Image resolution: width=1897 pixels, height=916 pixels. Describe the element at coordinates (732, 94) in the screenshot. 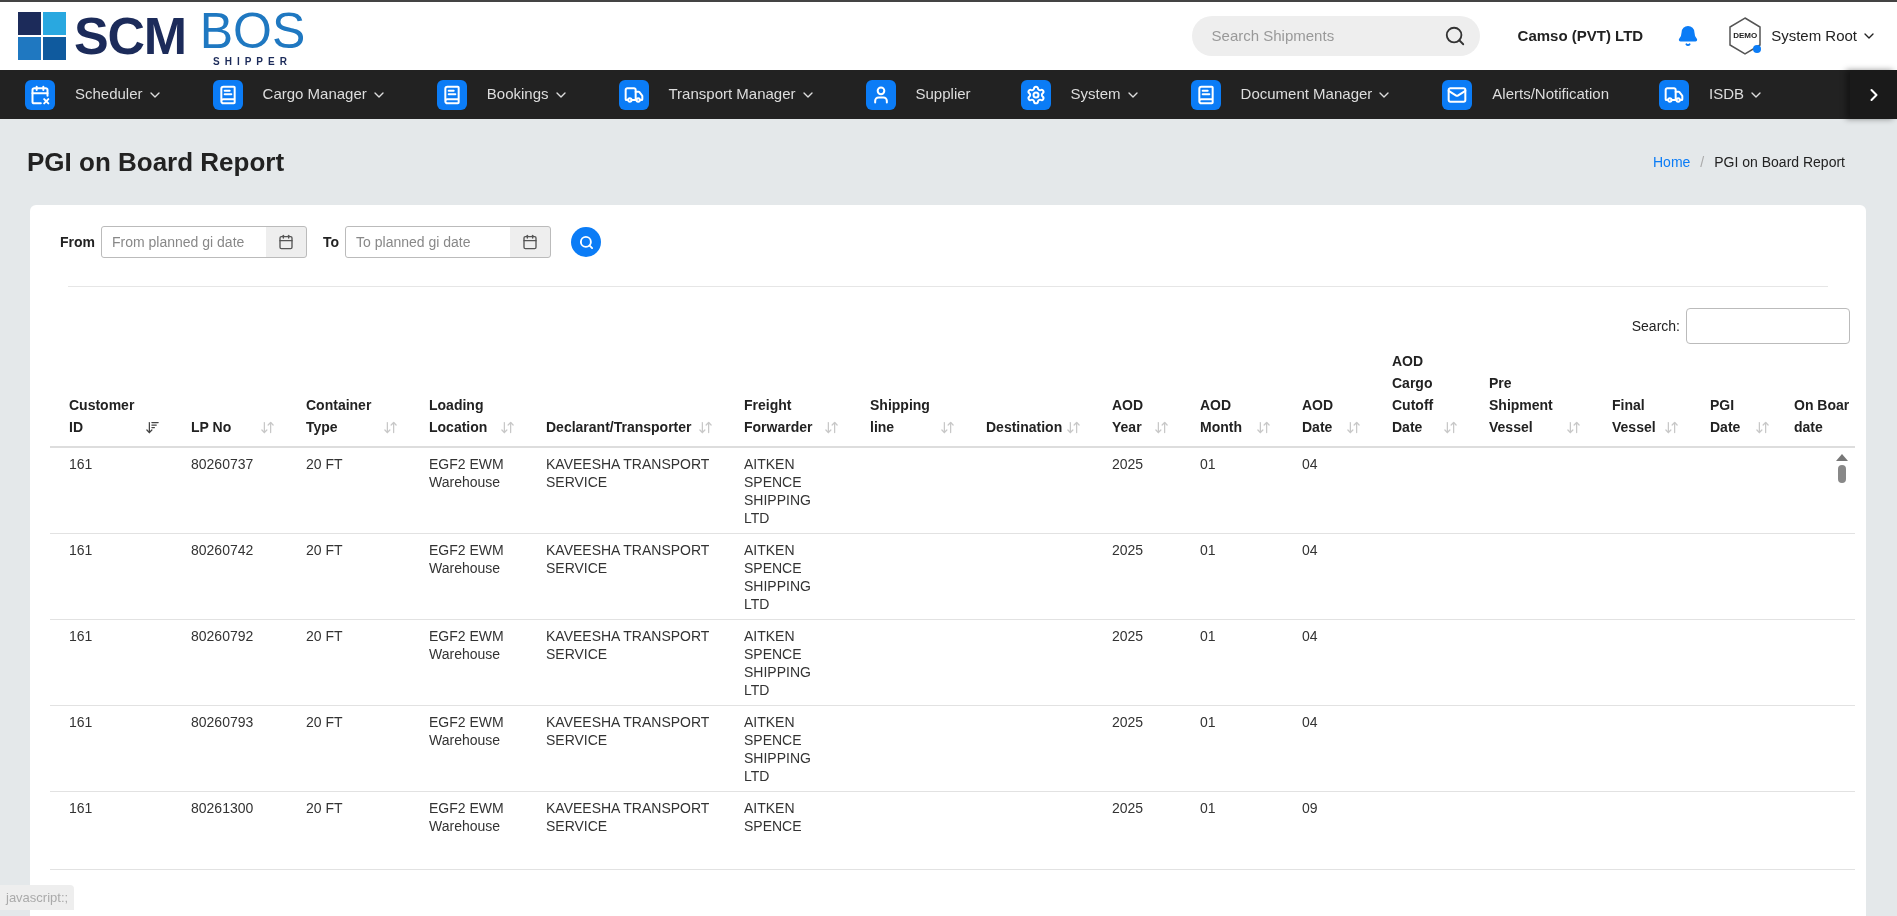

I see `nav-menu-item: Transport Manager` at that location.